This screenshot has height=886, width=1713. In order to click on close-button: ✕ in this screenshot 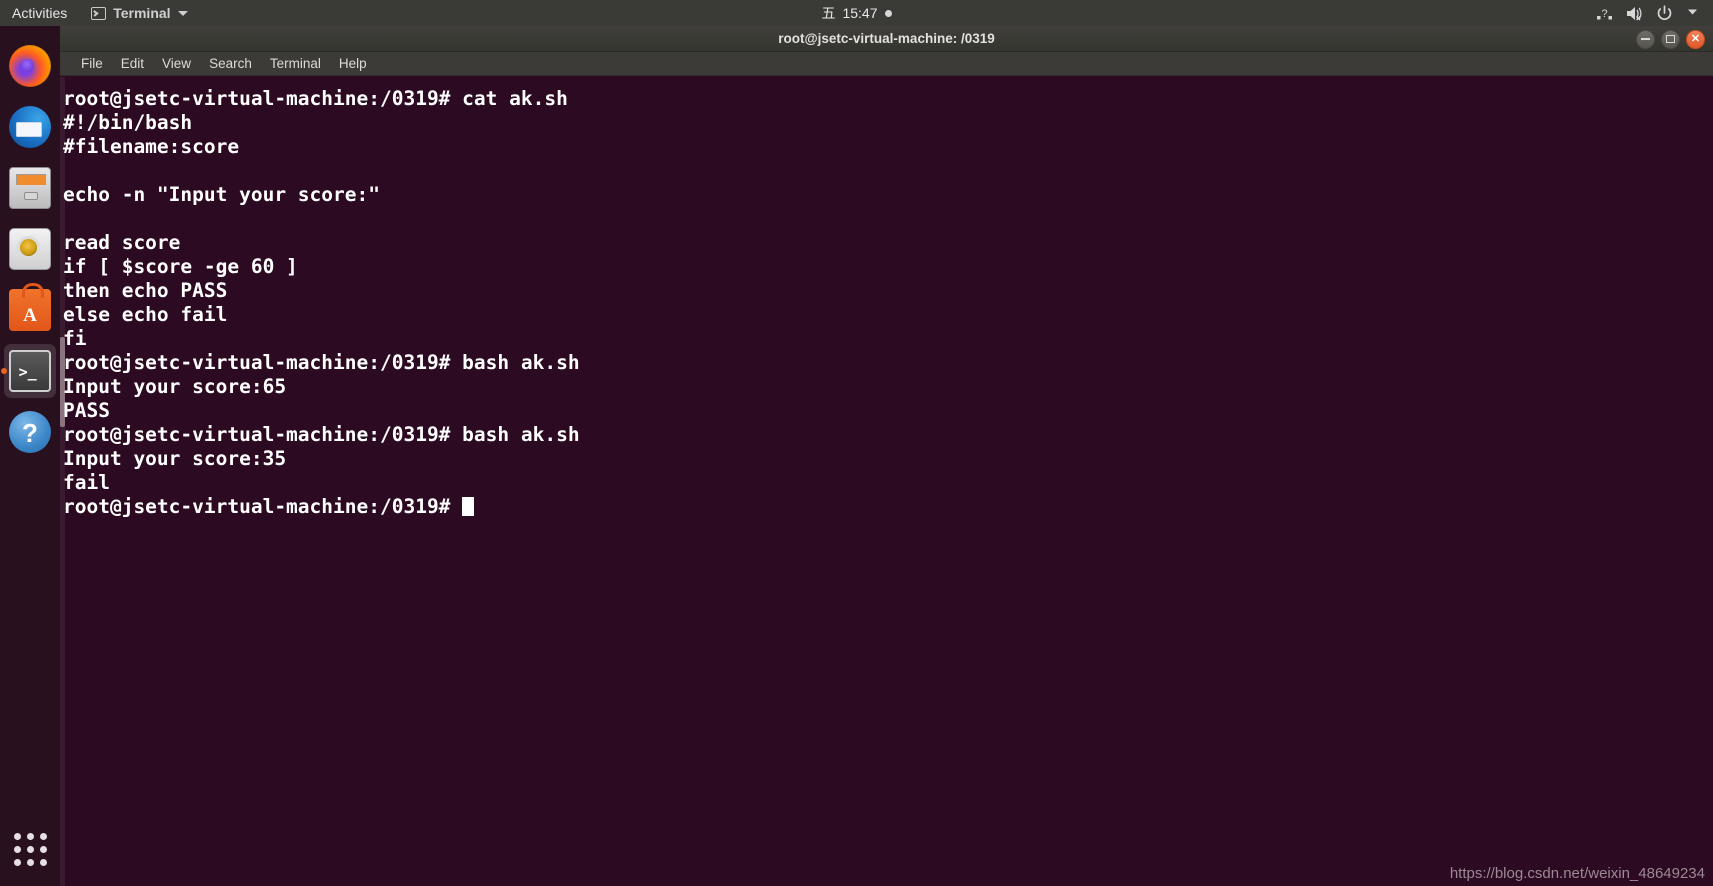, I will do `click(1695, 39)`.